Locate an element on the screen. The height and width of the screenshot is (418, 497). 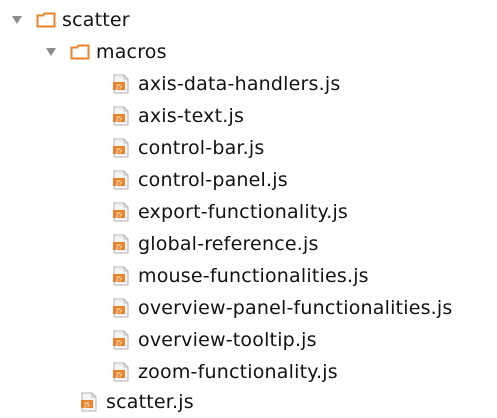
tree-file-label: scatter.js is located at coordinates (150, 402).